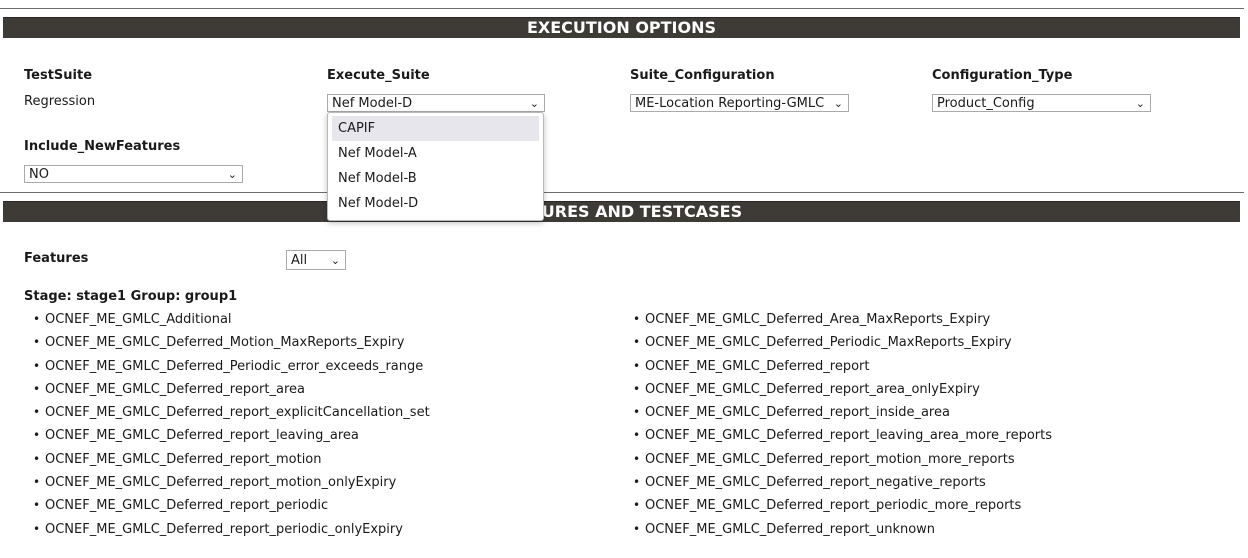 The height and width of the screenshot is (558, 1248). What do you see at coordinates (39, 174) in the screenshot?
I see `include-newfeatures-selected: NO` at bounding box center [39, 174].